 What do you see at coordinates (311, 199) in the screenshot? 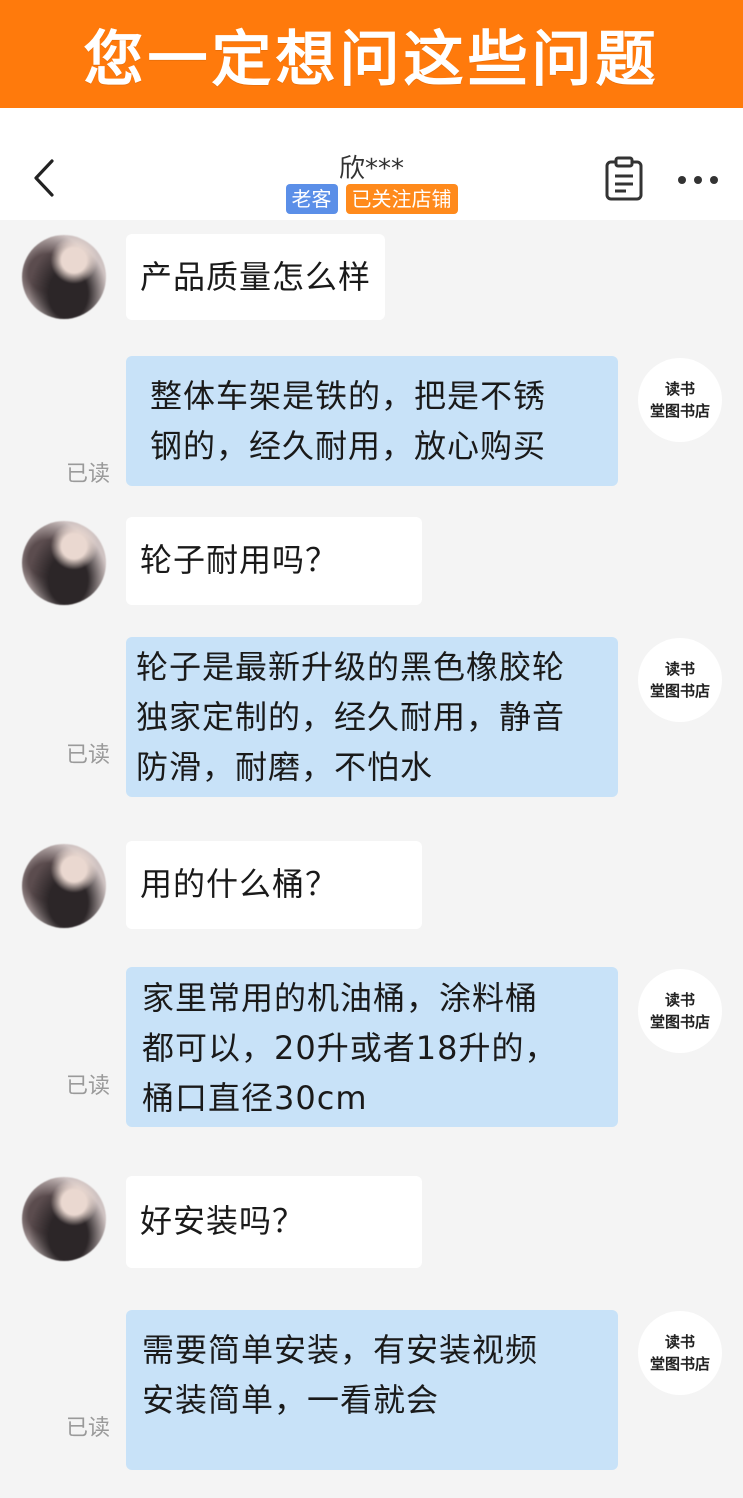
I see `old-customer-badge: 老客` at bounding box center [311, 199].